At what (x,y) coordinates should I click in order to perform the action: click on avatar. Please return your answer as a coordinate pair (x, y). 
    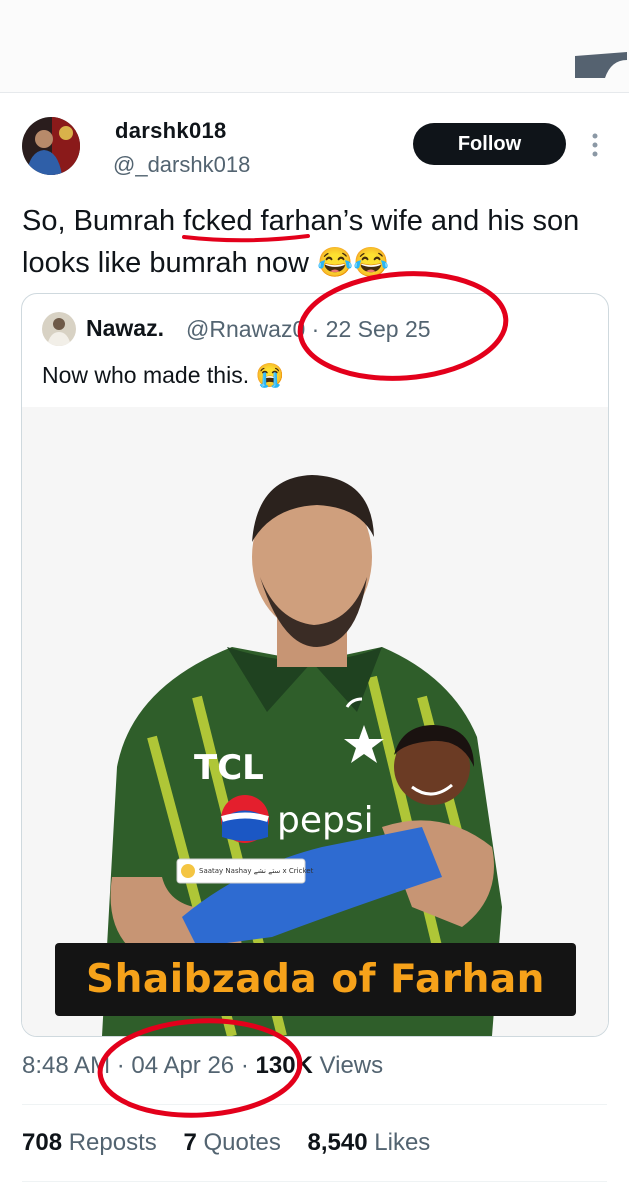
    Looking at the image, I should click on (51, 146).